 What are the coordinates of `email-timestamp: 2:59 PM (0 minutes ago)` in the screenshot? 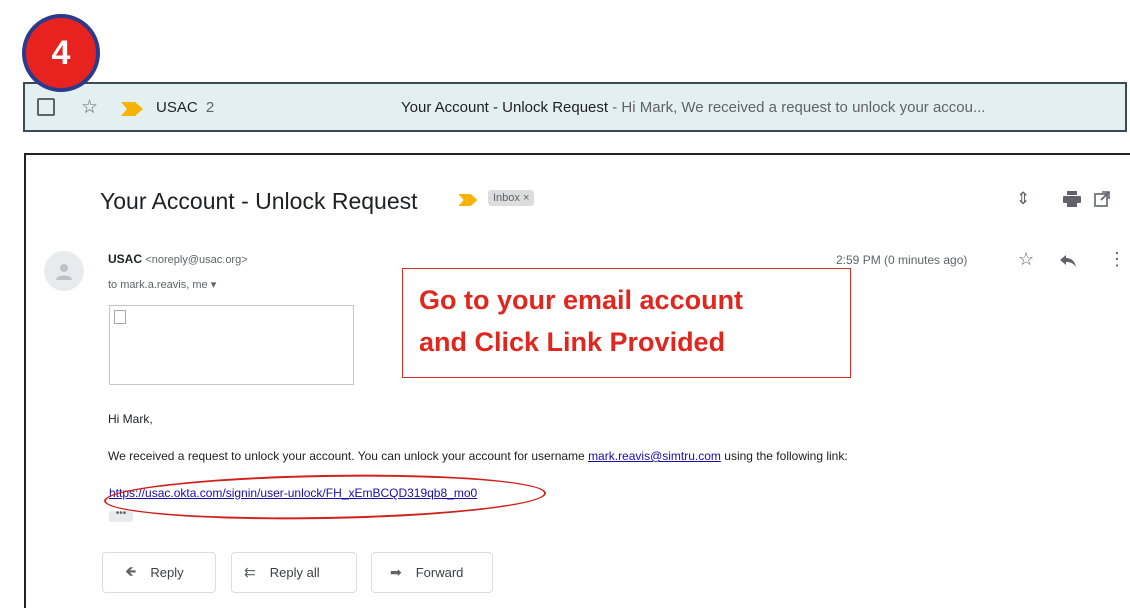 It's located at (902, 260).